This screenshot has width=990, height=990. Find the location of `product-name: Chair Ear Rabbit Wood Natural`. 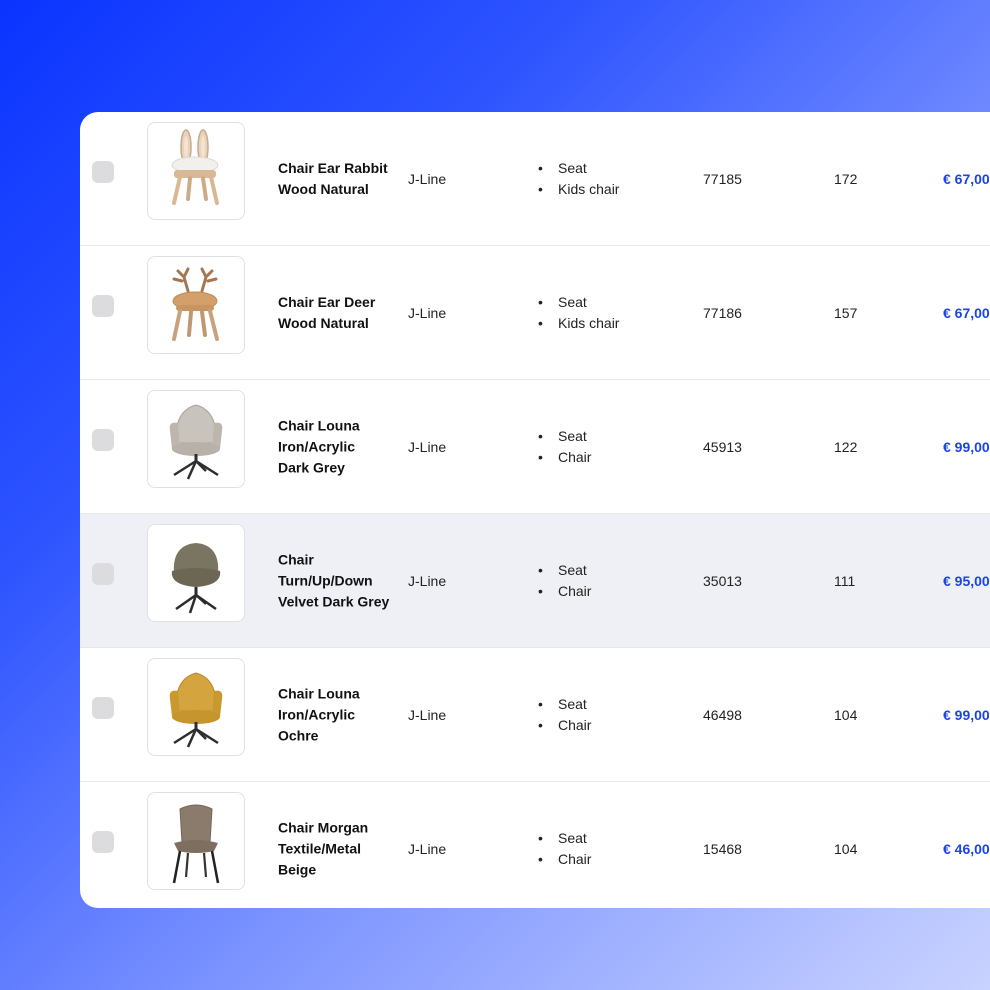

product-name: Chair Ear Rabbit Wood Natural is located at coordinates (334, 179).